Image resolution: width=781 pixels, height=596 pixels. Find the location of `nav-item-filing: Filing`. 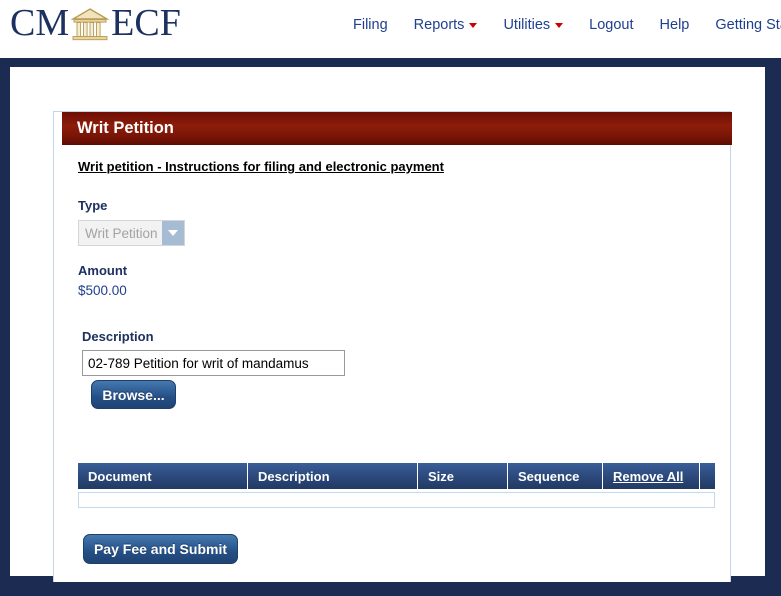

nav-item-filing: Filing is located at coordinates (370, 25).